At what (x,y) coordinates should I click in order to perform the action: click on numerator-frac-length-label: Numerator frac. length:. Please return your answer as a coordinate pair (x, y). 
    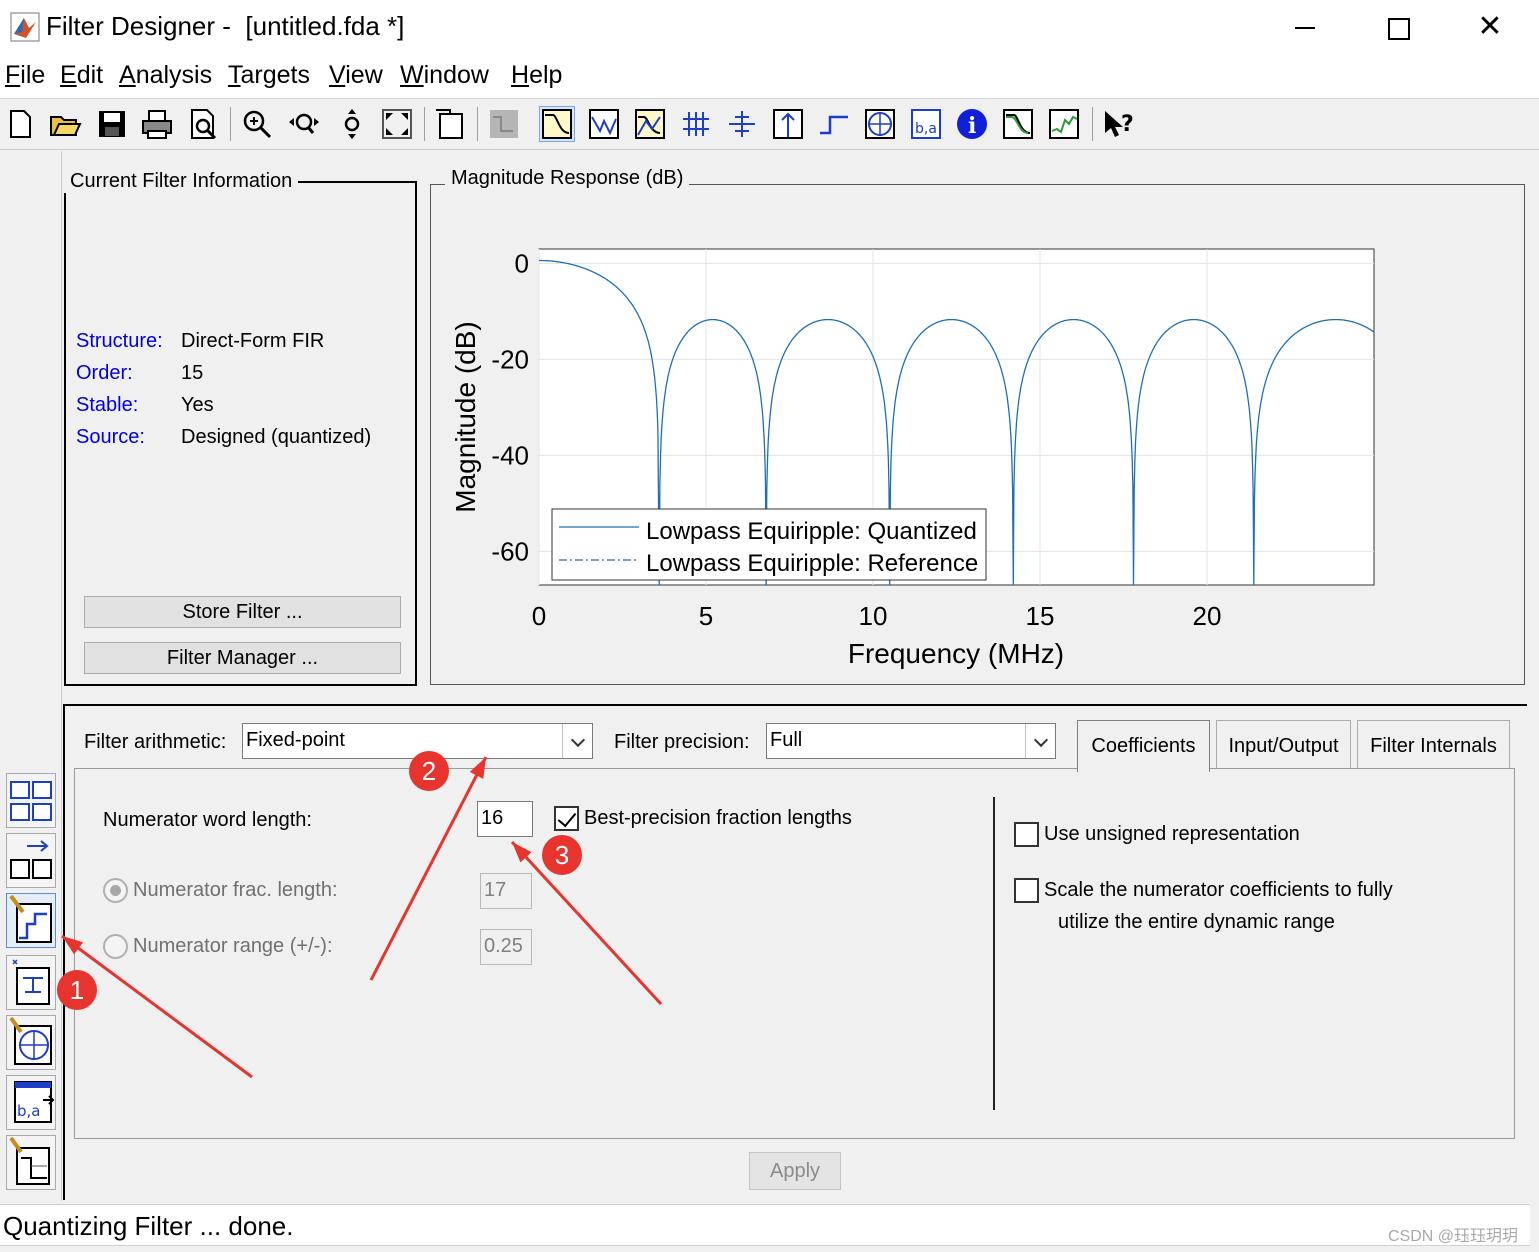
    Looking at the image, I should click on (235, 890).